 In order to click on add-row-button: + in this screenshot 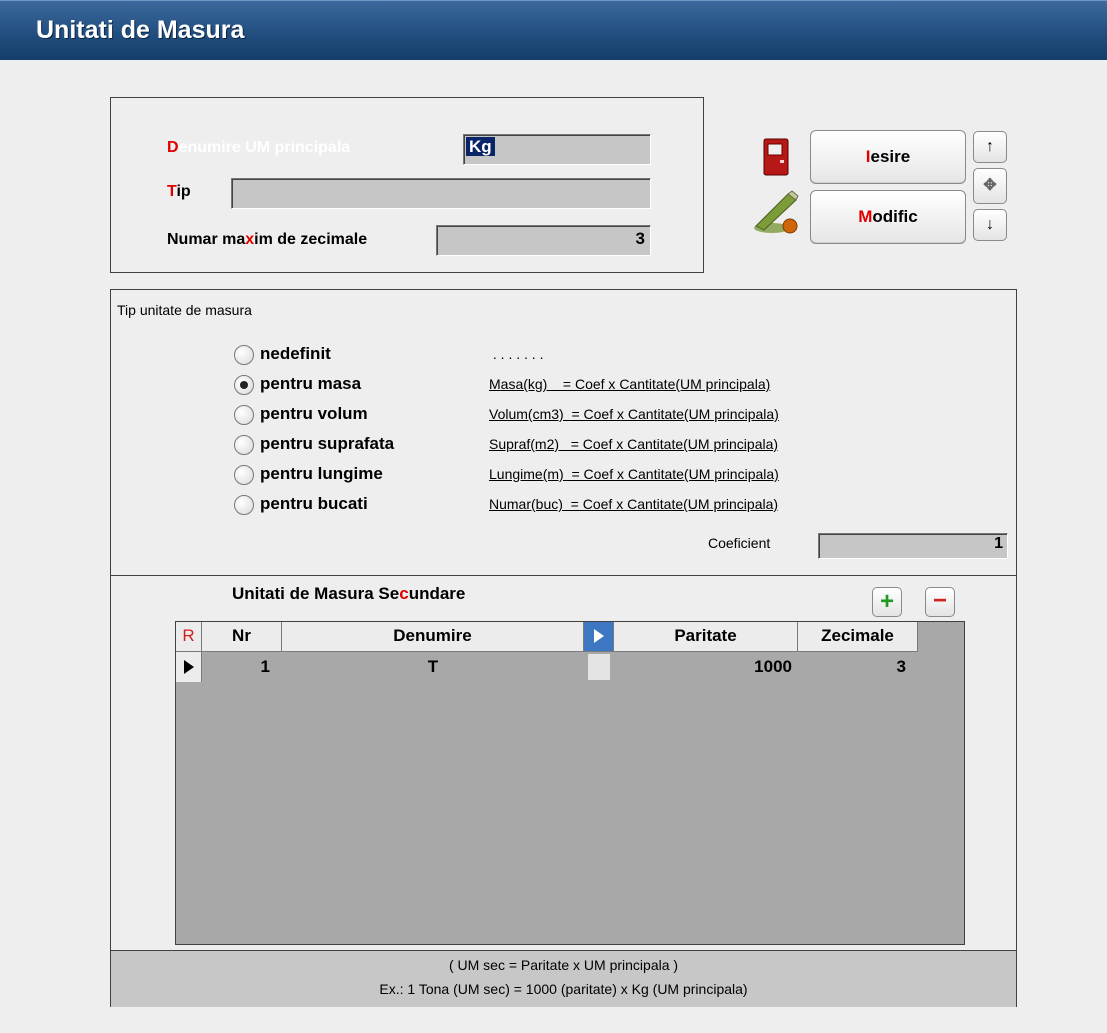, I will do `click(887, 602)`.